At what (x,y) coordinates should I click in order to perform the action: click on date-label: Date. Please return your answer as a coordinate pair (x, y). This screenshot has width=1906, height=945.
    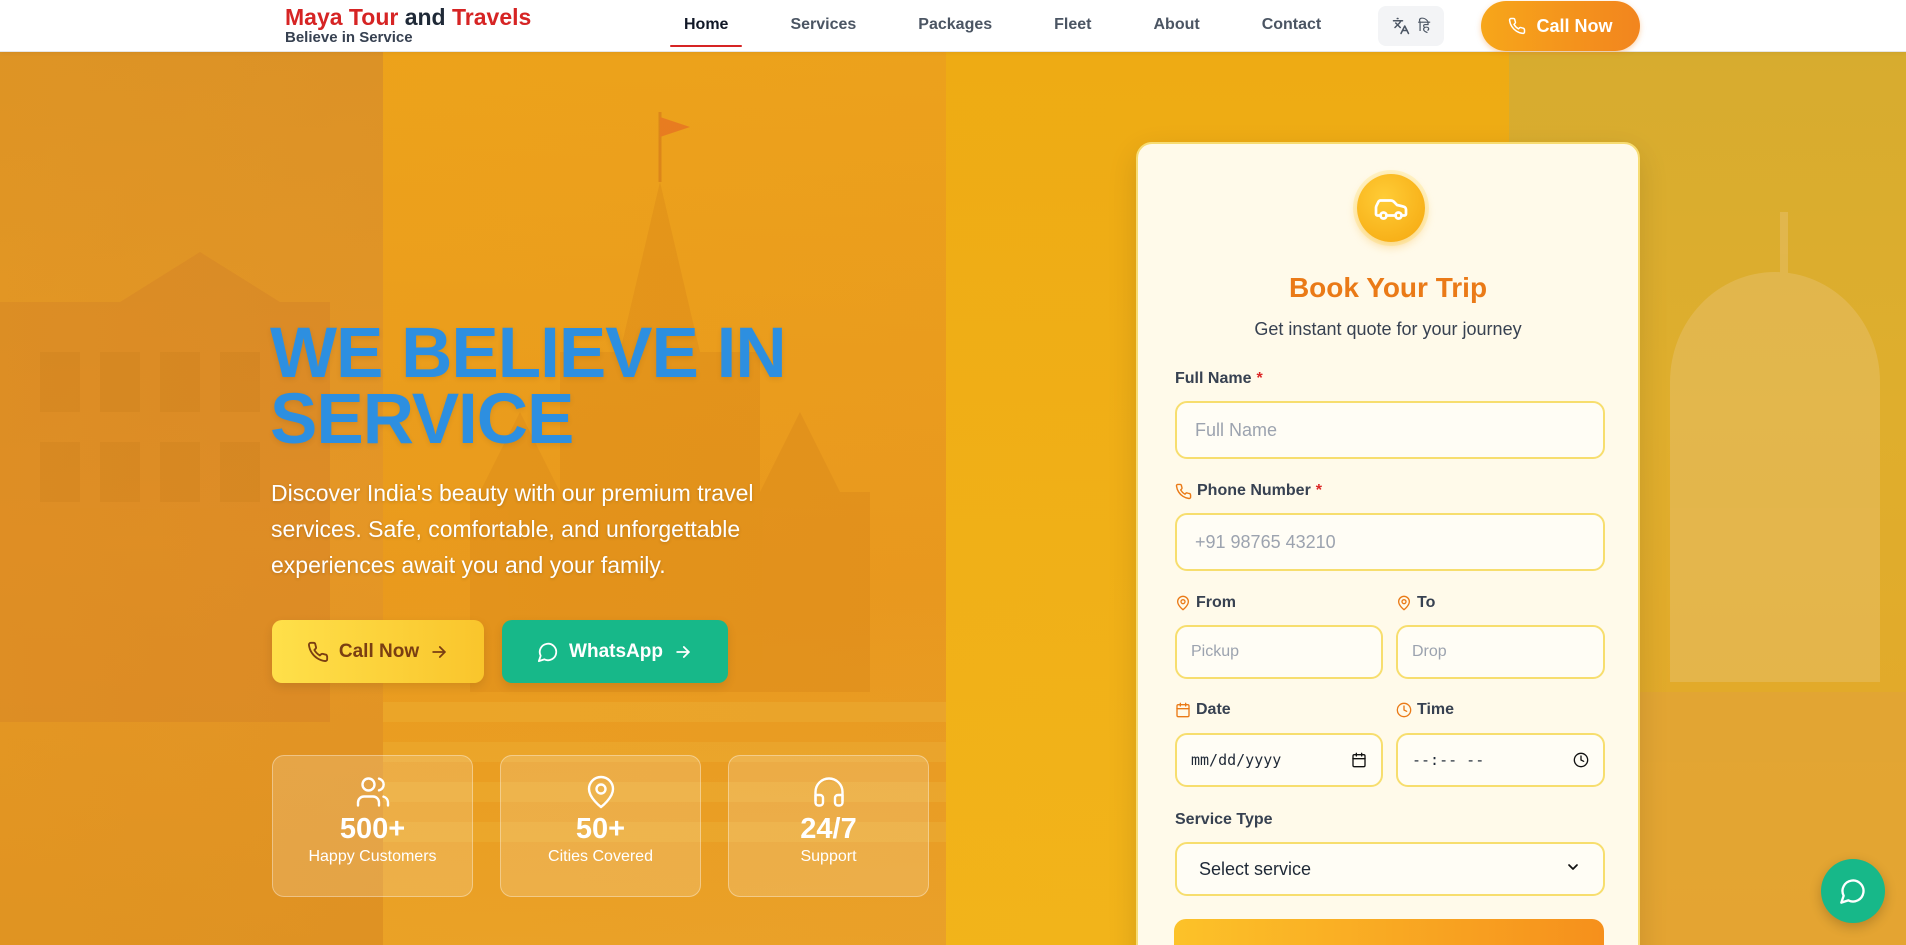
    Looking at the image, I should click on (1203, 710).